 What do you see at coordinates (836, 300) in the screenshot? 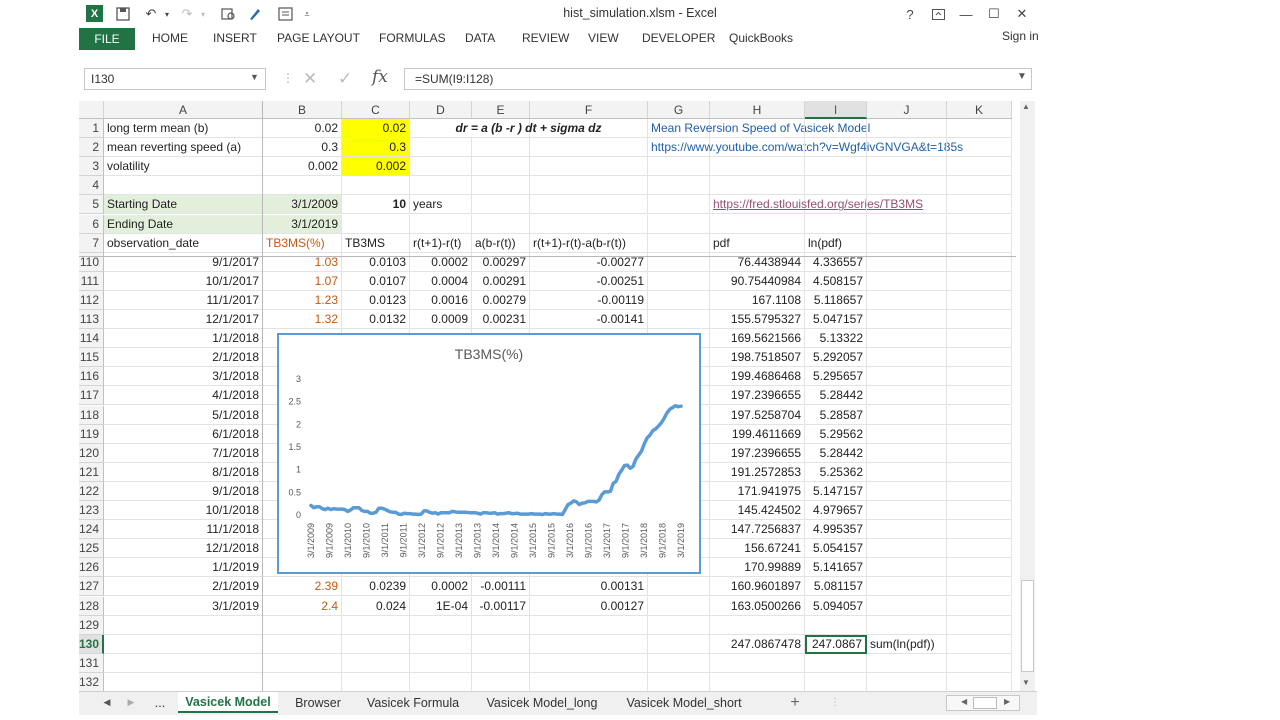
I see `cell-i112: 5.118657` at bounding box center [836, 300].